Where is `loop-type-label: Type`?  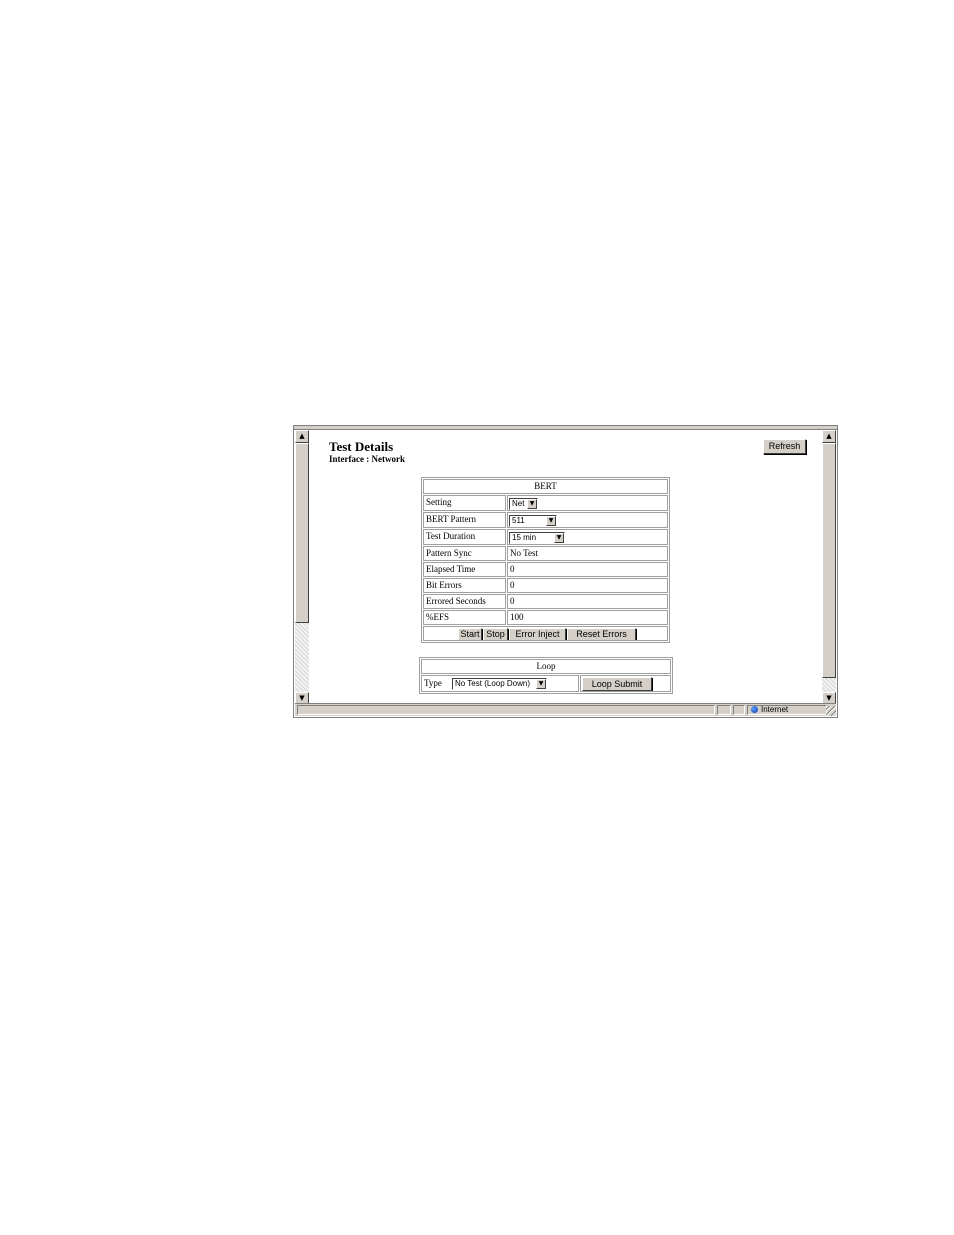
loop-type-label: Type is located at coordinates (436, 683).